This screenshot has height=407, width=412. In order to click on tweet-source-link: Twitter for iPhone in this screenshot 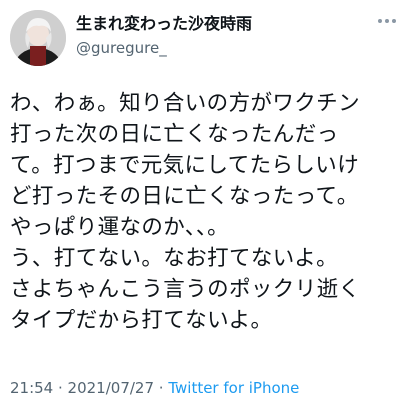, I will do `click(233, 388)`.